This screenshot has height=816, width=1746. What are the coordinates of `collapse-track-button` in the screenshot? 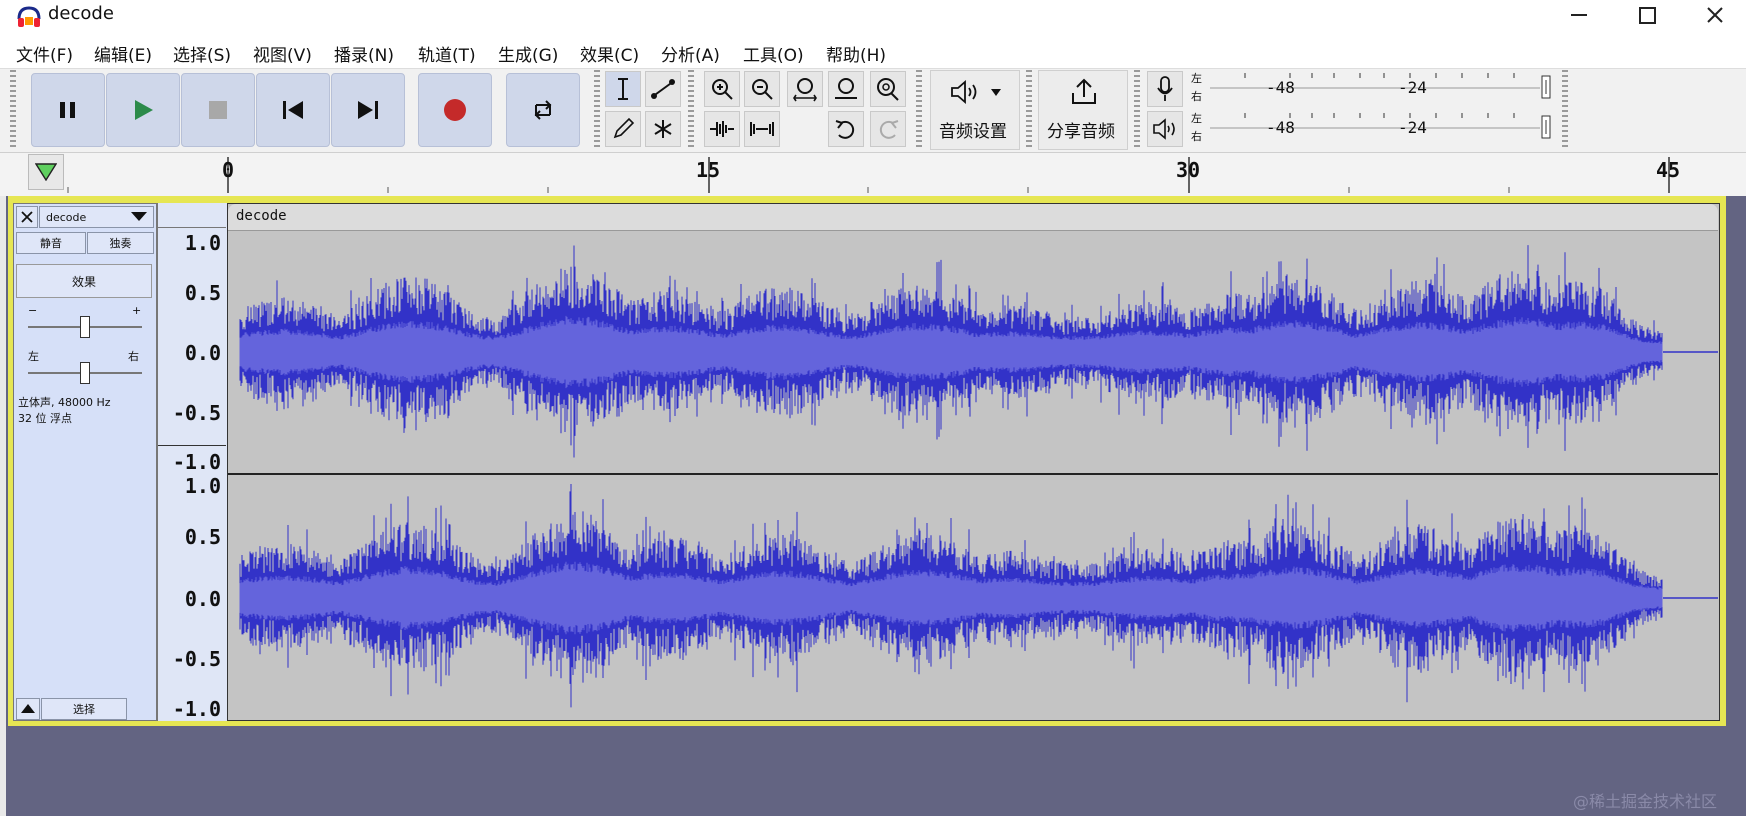 It's located at (28, 709).